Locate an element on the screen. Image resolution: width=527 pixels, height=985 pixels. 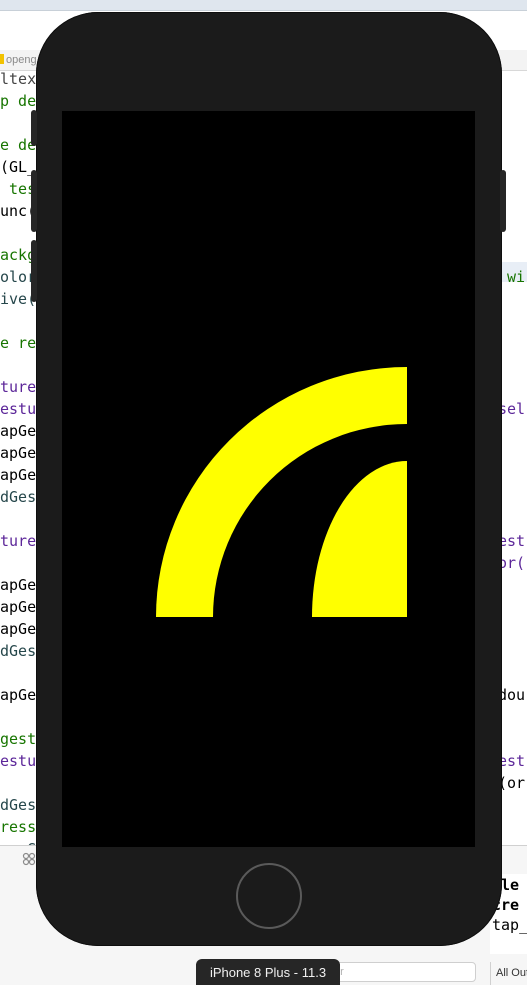
simulator-device-label: iPhone 8 Plus - 11.3 is located at coordinates (268, 972).